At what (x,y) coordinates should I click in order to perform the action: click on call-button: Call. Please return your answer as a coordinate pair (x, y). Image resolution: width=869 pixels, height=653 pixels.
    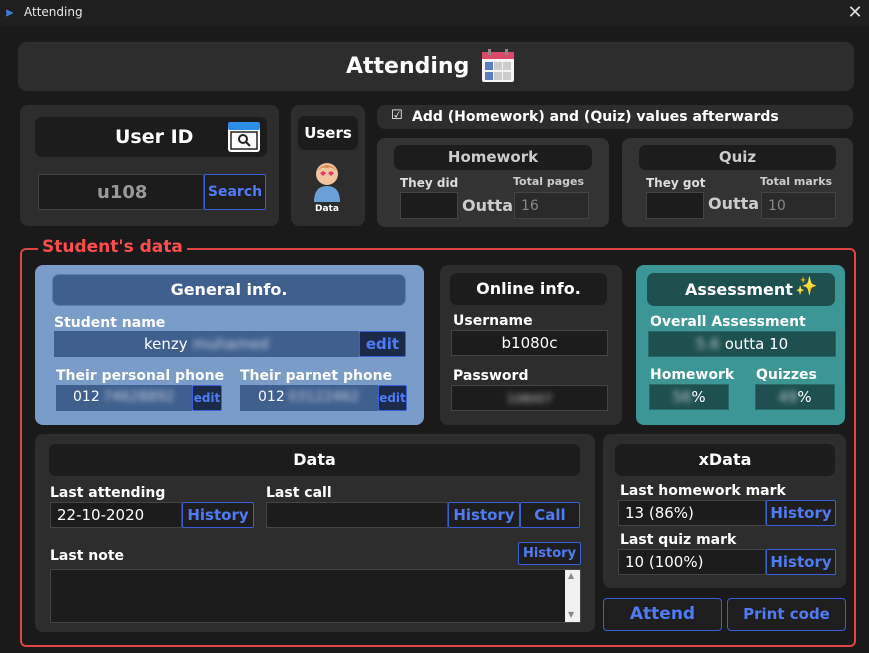
    Looking at the image, I should click on (550, 515).